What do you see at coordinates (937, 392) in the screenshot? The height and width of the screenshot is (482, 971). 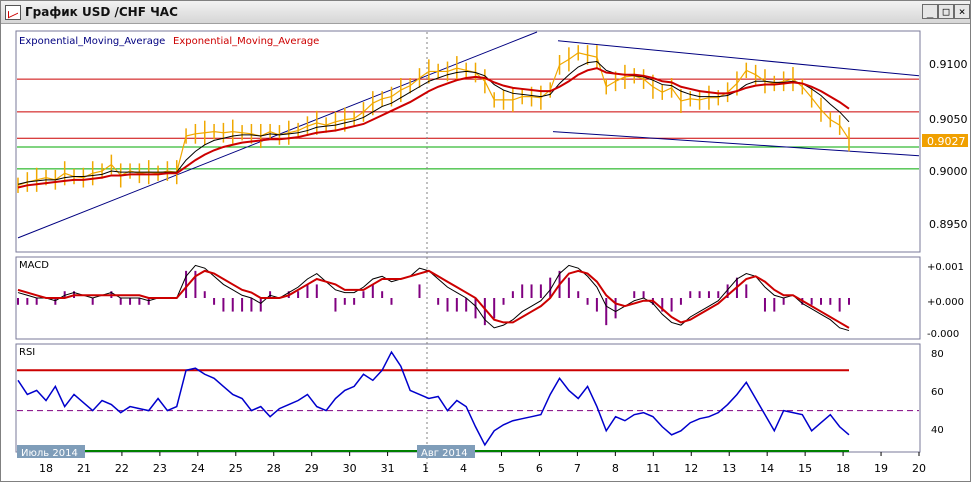 I see `rsi-tick-1: 60` at bounding box center [937, 392].